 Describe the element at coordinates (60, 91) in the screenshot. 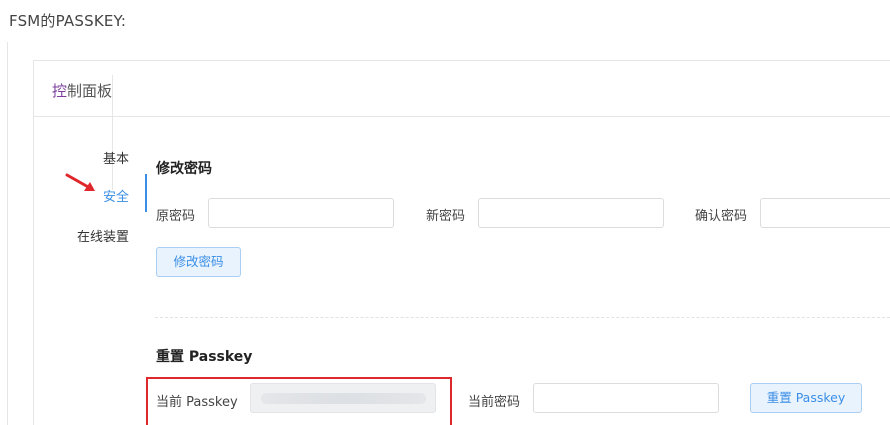

I see `panel-title-glyph: 控` at that location.